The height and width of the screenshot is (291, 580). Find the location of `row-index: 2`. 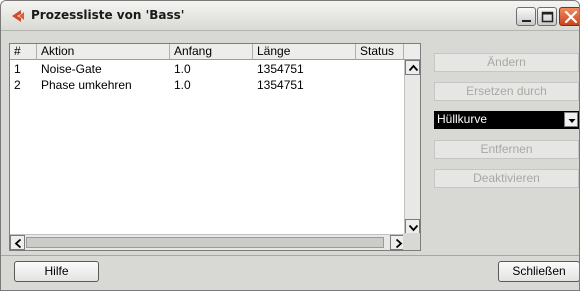

row-index: 2 is located at coordinates (17, 85).